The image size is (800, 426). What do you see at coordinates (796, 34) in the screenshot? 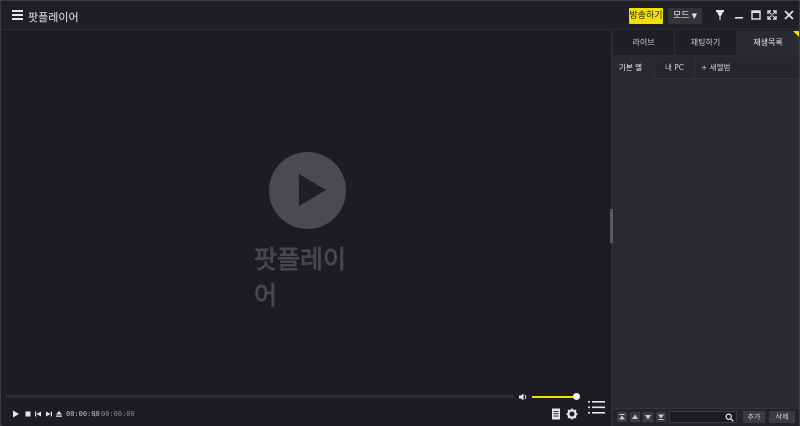
I see `active-tab-marker` at bounding box center [796, 34].